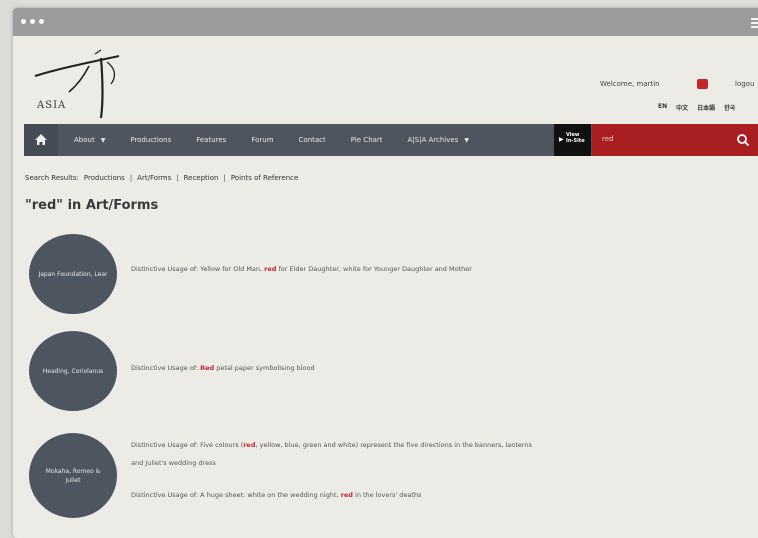 The width and height of the screenshot is (758, 538). I want to click on play-icon: ▶, so click(561, 139).